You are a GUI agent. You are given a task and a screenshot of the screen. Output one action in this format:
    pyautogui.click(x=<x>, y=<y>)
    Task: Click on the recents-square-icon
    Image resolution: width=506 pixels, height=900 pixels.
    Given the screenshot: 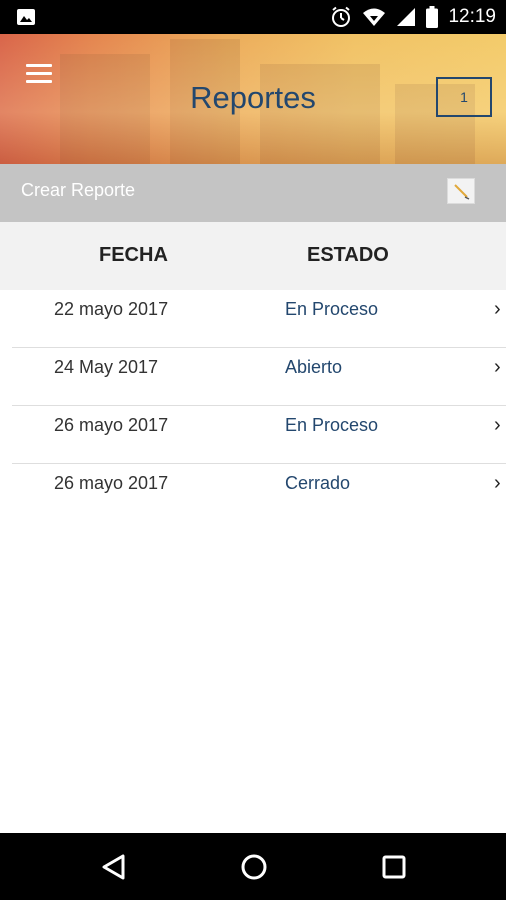 What is the action you would take?
    pyautogui.click(x=394, y=867)
    